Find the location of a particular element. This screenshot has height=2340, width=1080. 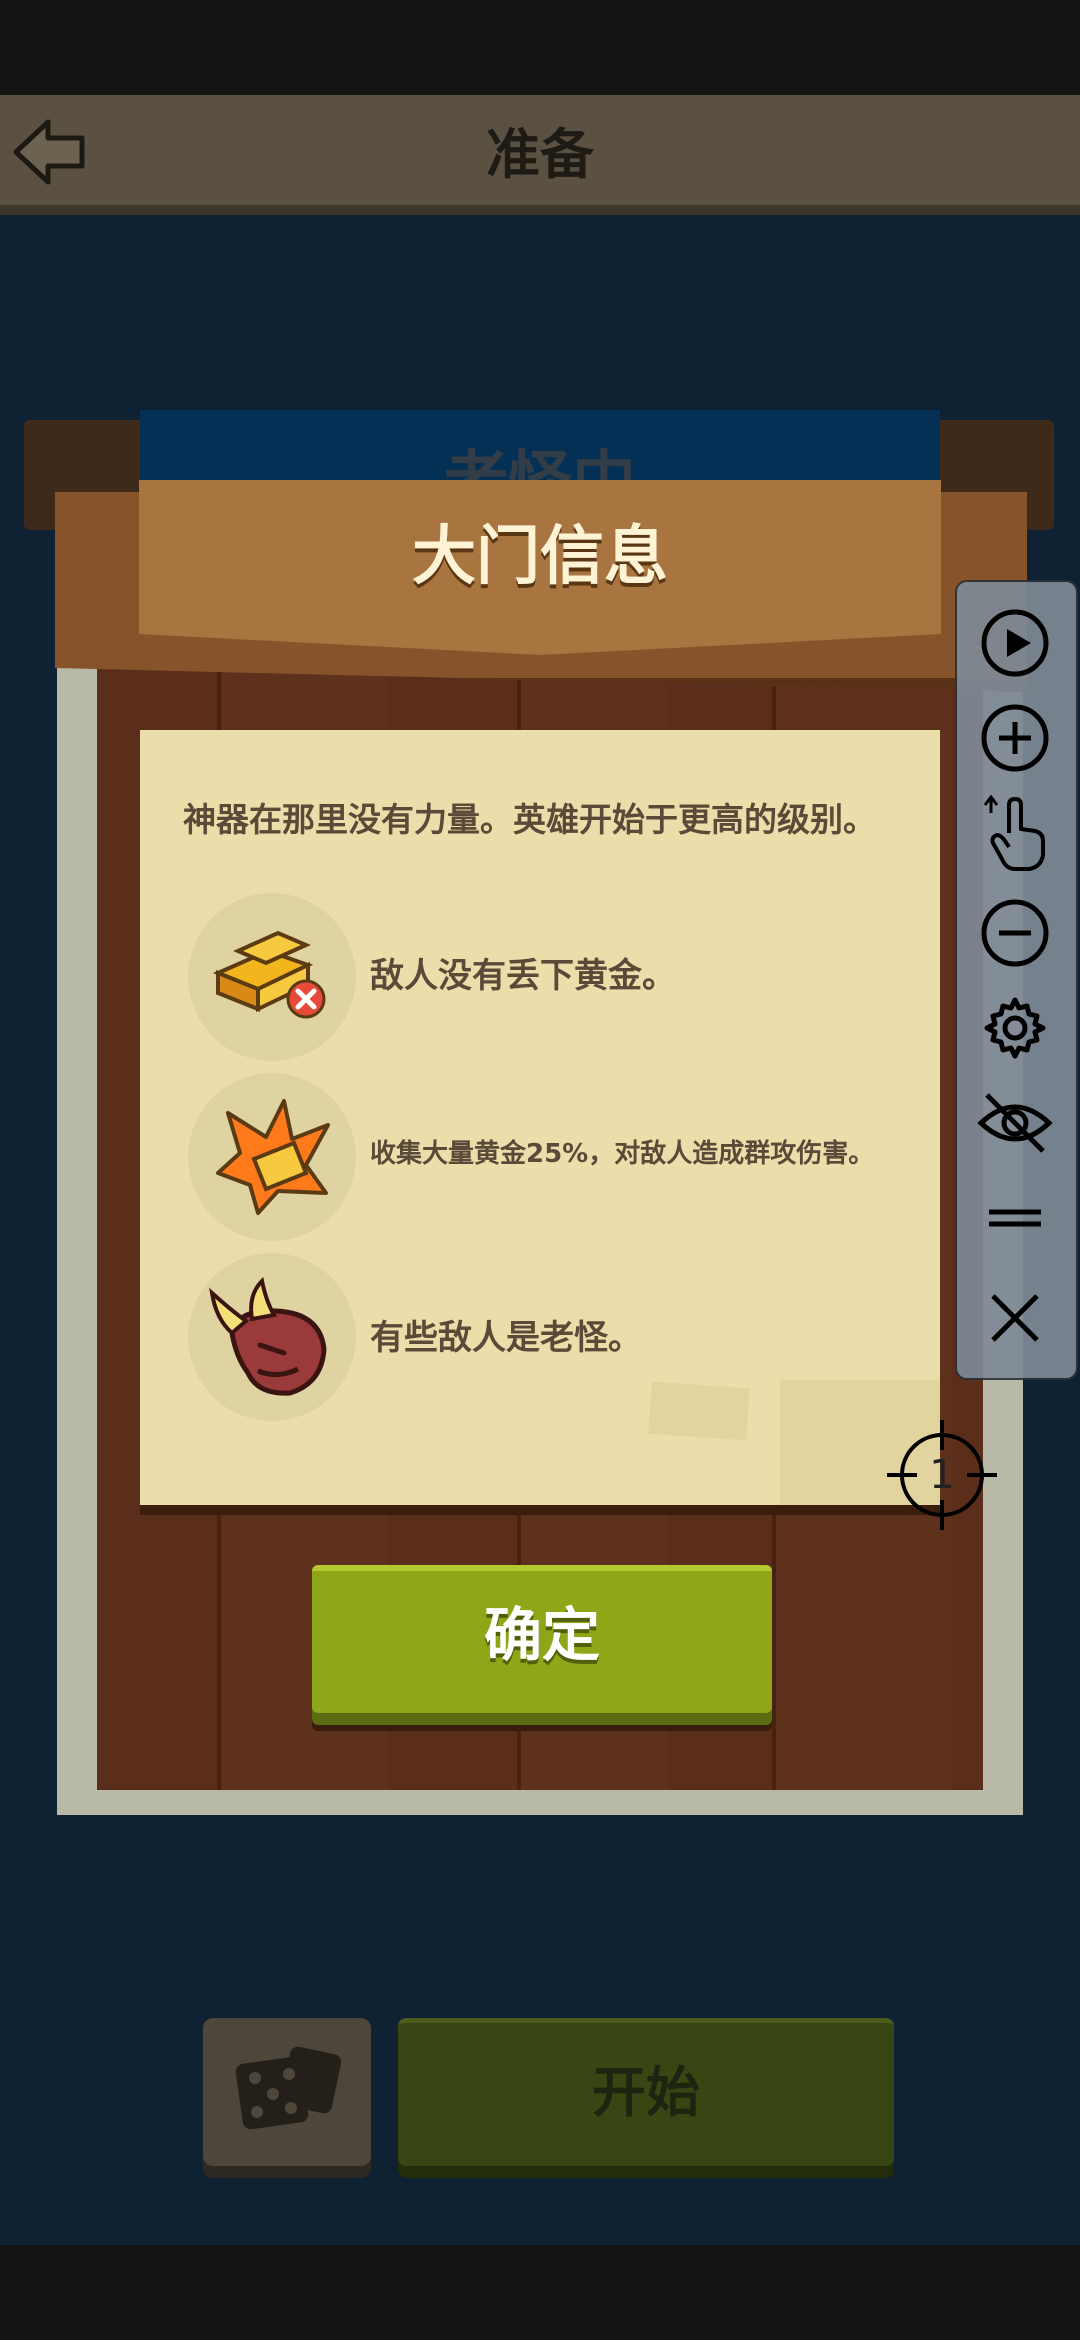

zoom-out-icon is located at coordinates (1015, 933).